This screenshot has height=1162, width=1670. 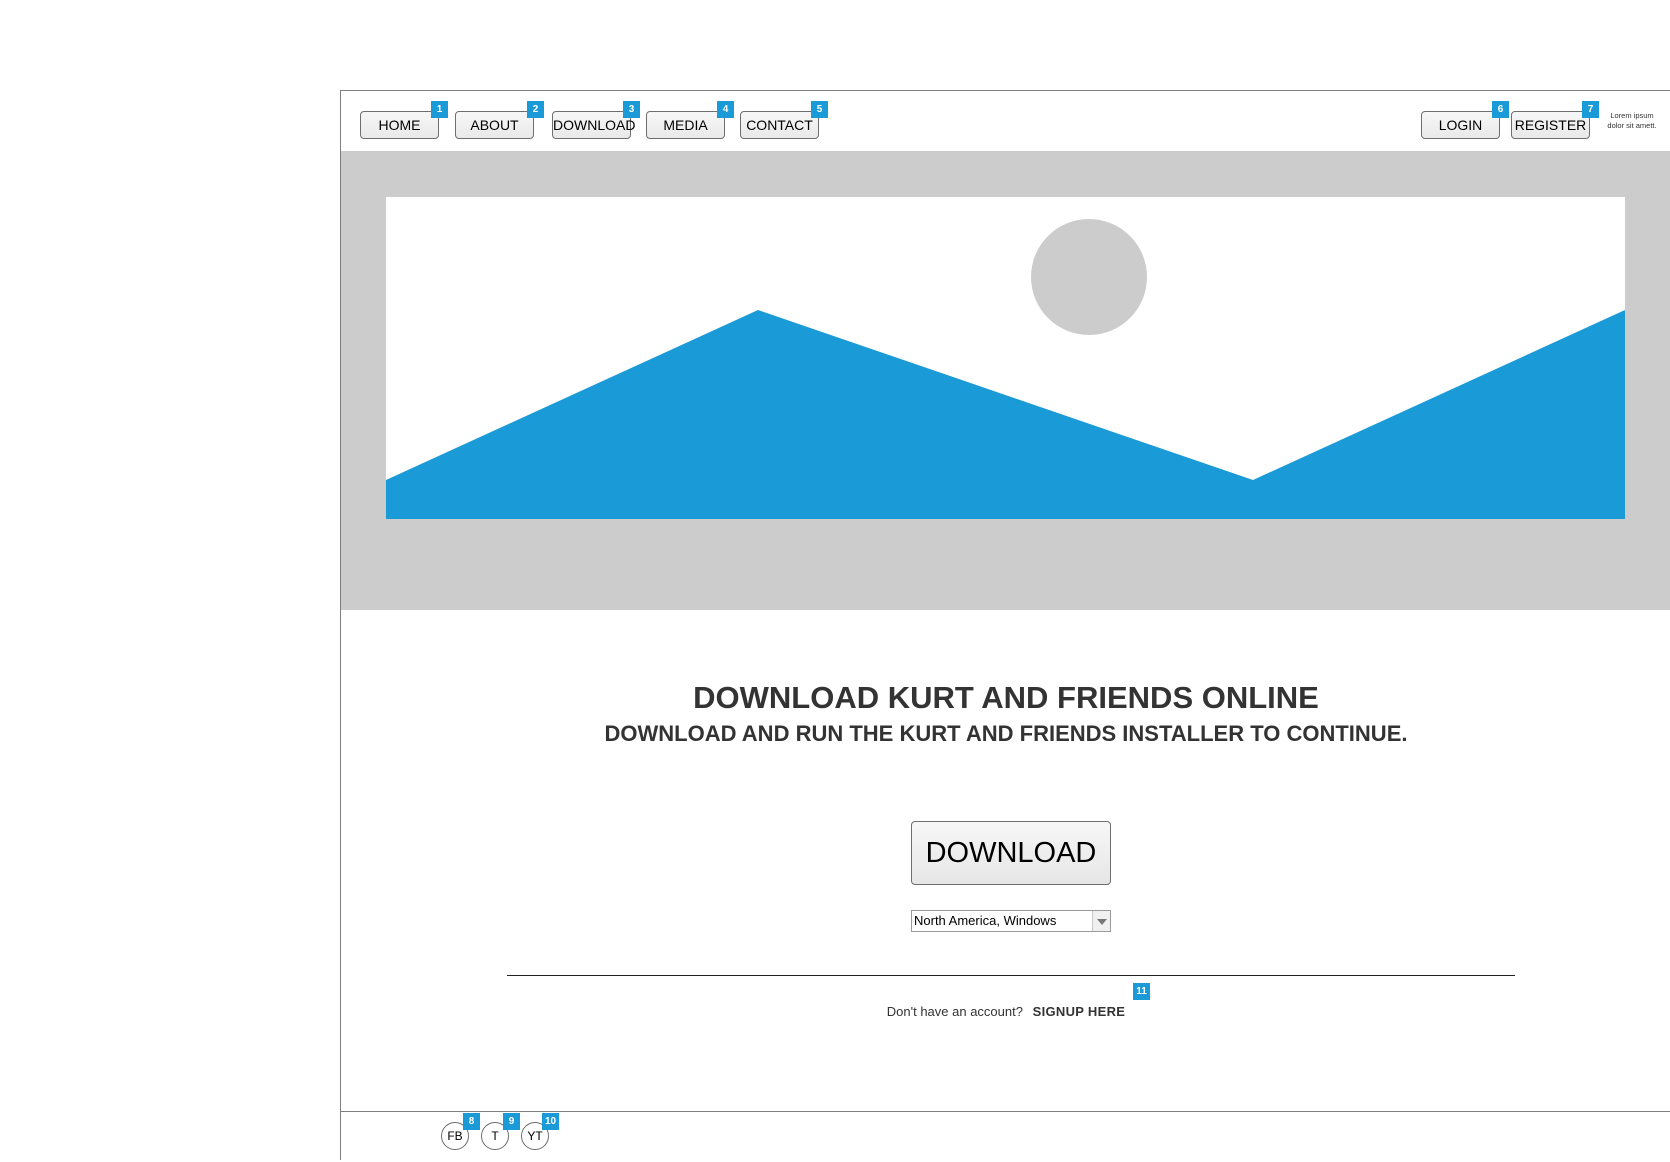 What do you see at coordinates (1005, 1136) in the screenshot?
I see `footer: FB 8 T 9 YT 10` at bounding box center [1005, 1136].